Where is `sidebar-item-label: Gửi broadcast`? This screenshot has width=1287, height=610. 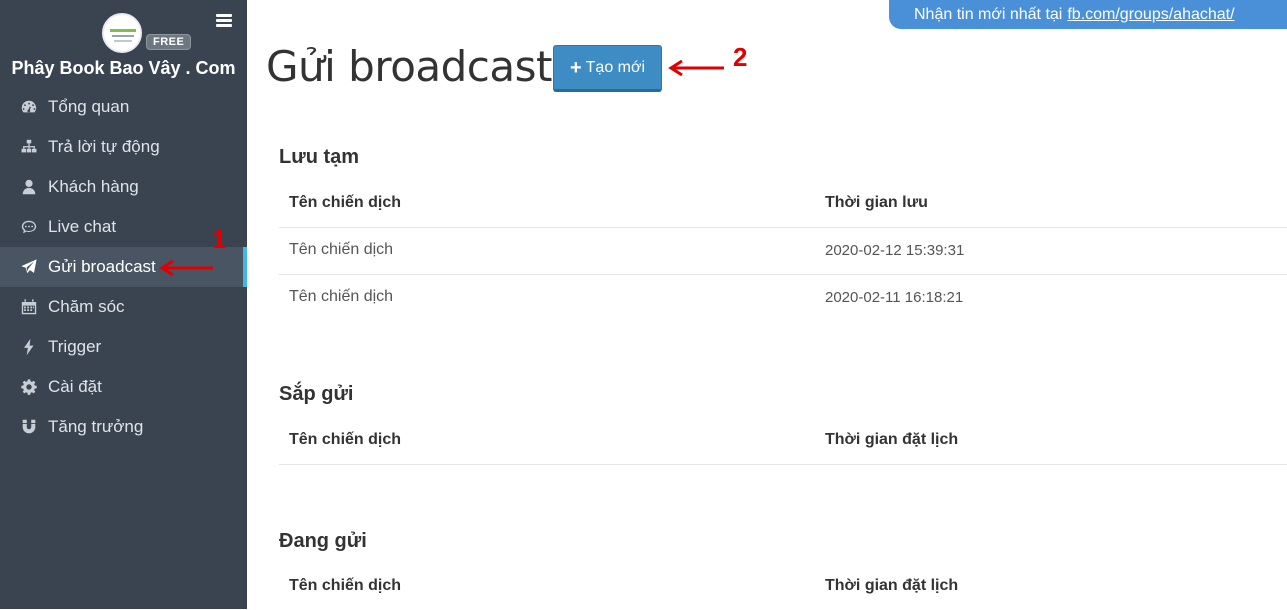
sidebar-item-label: Gửi broadcast is located at coordinates (102, 266).